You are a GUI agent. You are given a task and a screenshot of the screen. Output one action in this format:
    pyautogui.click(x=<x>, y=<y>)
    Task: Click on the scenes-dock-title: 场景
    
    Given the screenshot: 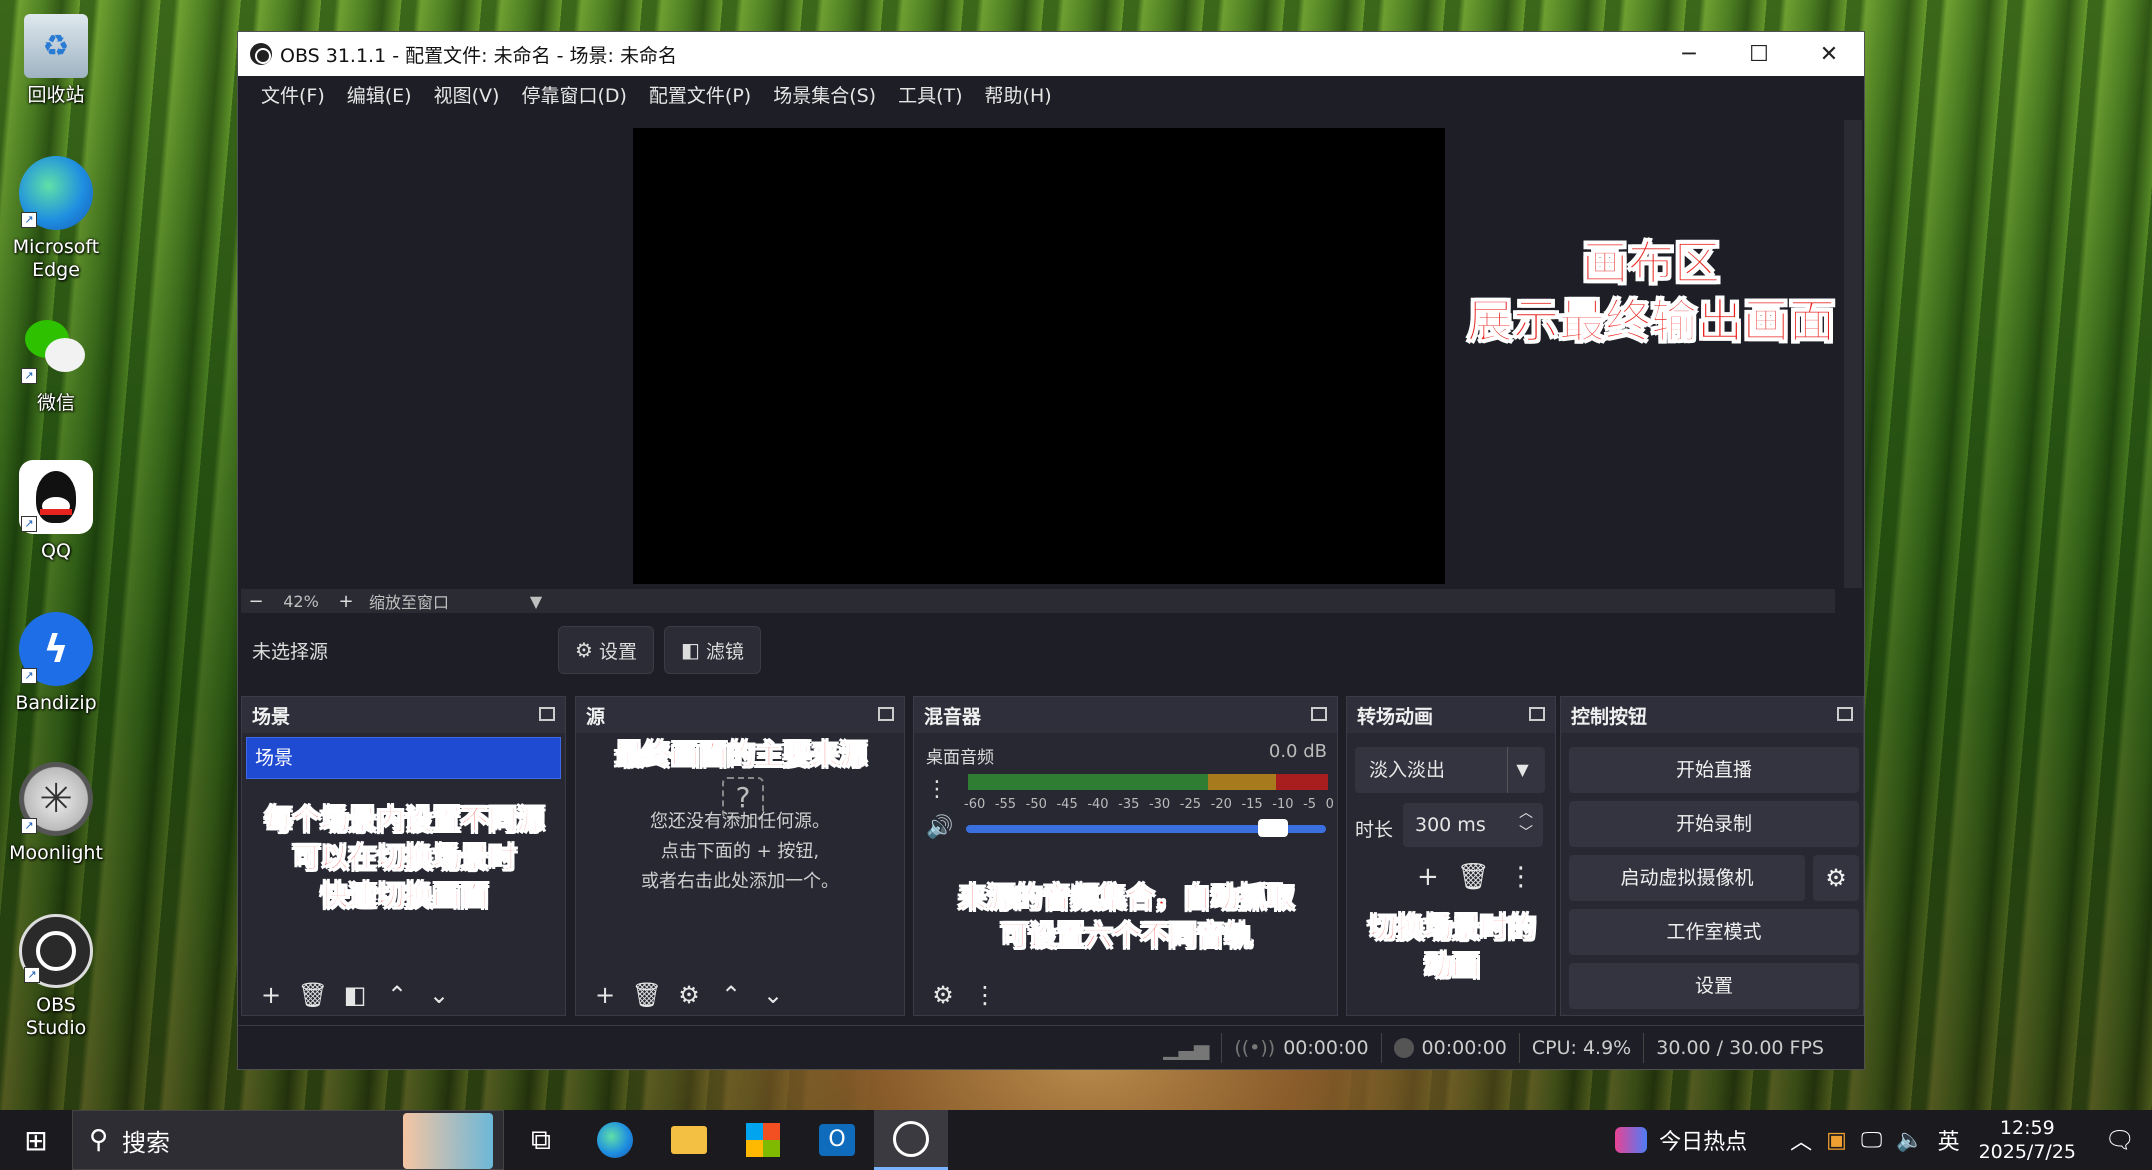 What is the action you would take?
    pyautogui.click(x=271, y=716)
    